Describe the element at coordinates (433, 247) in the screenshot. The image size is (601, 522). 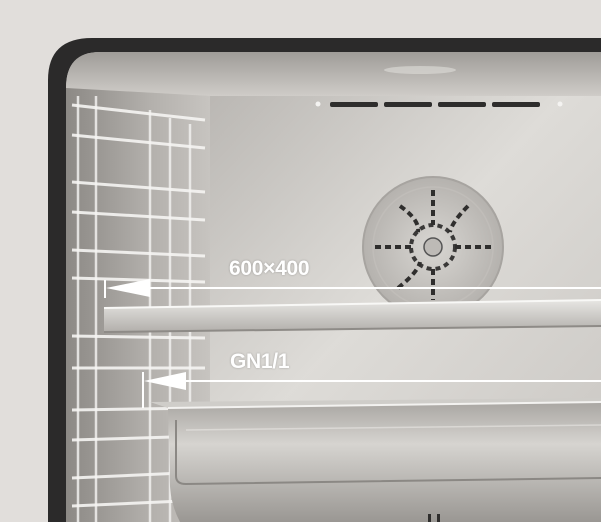
I see `convection-fan-cover` at that location.